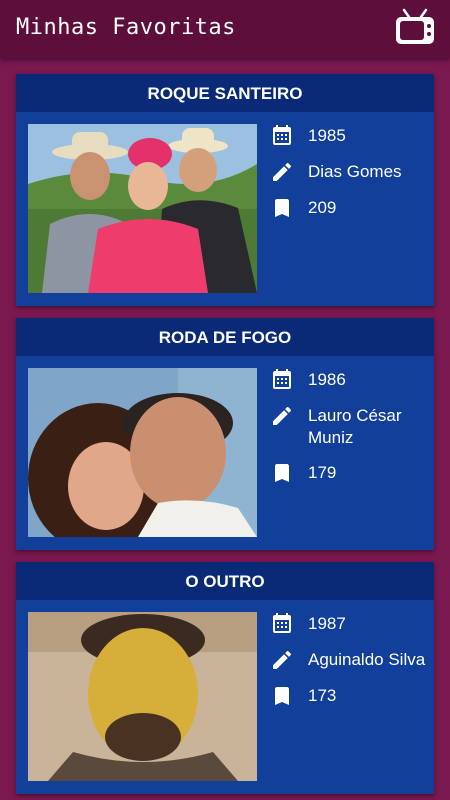 This screenshot has width=450, height=800. What do you see at coordinates (415, 28) in the screenshot?
I see `tv-icon` at bounding box center [415, 28].